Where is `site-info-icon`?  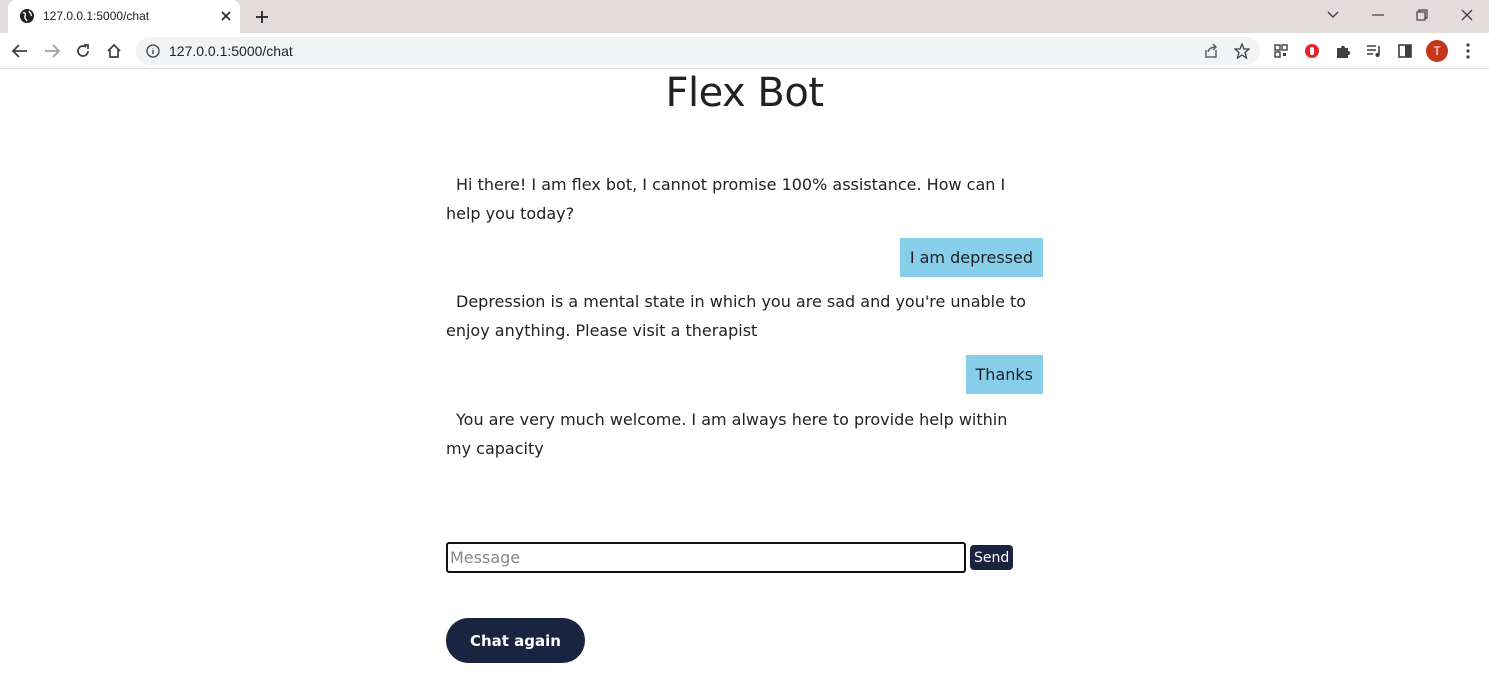
site-info-icon is located at coordinates (153, 51).